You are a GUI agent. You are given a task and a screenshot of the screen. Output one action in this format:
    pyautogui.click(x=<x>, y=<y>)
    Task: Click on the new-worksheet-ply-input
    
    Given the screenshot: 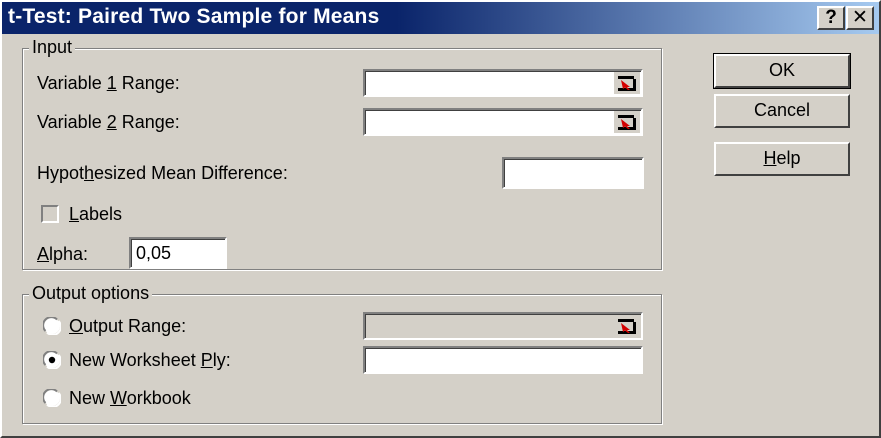 What is the action you would take?
    pyautogui.click(x=503, y=360)
    